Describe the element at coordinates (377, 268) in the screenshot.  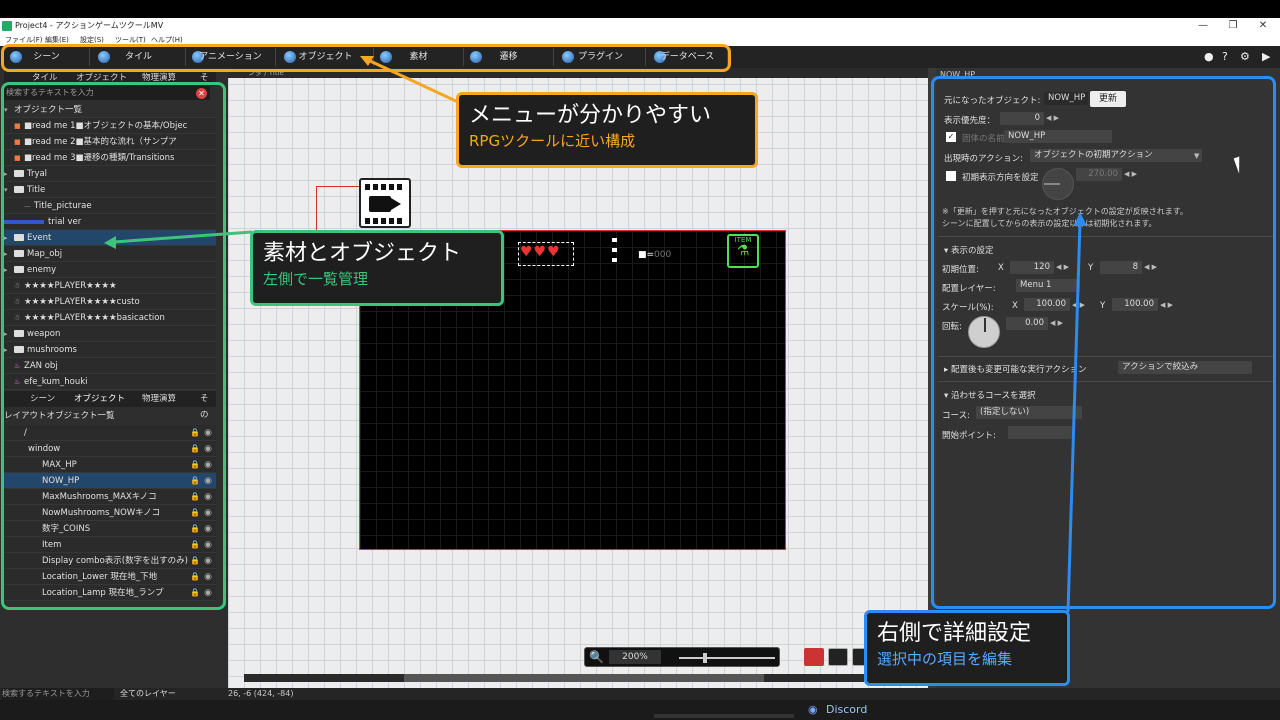
I see `left-callout: 素材とオブジェクト 左側で一覧管理` at that location.